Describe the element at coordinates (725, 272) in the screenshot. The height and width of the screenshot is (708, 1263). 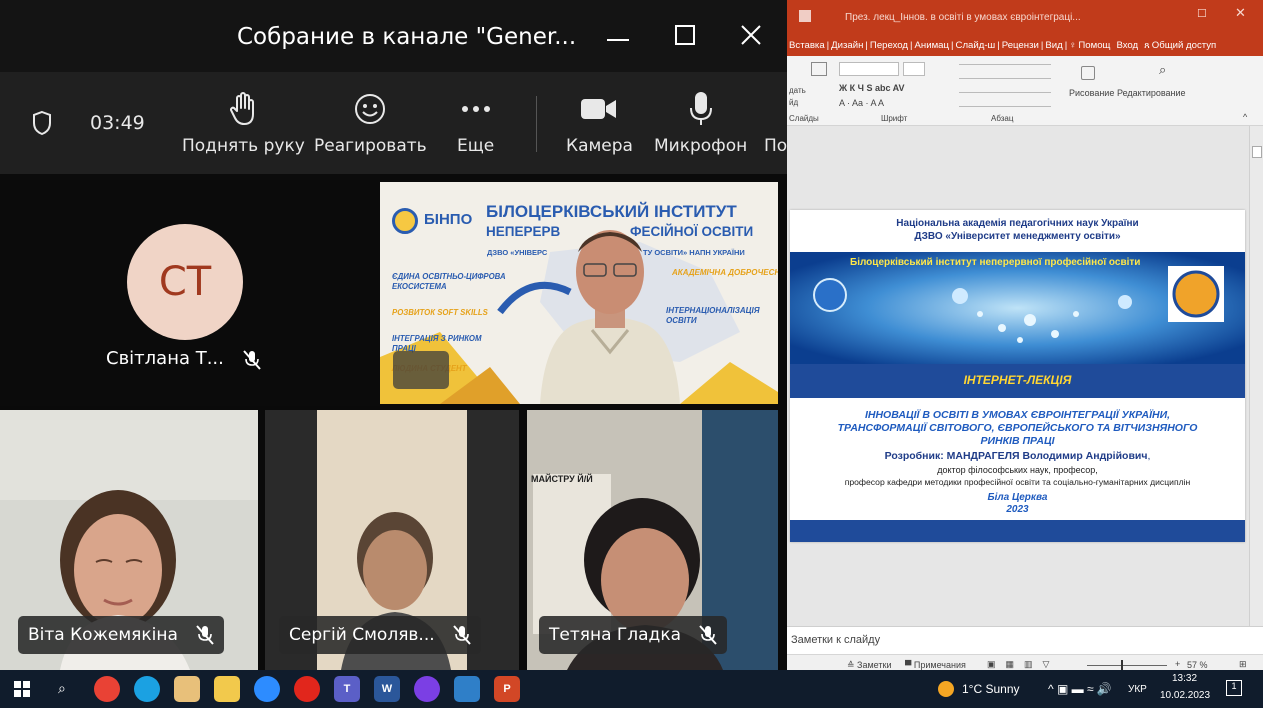
I see `banner-right-1: АКАДЕМІЧНА ДОБРОЧЕСНІСТЬ` at that location.